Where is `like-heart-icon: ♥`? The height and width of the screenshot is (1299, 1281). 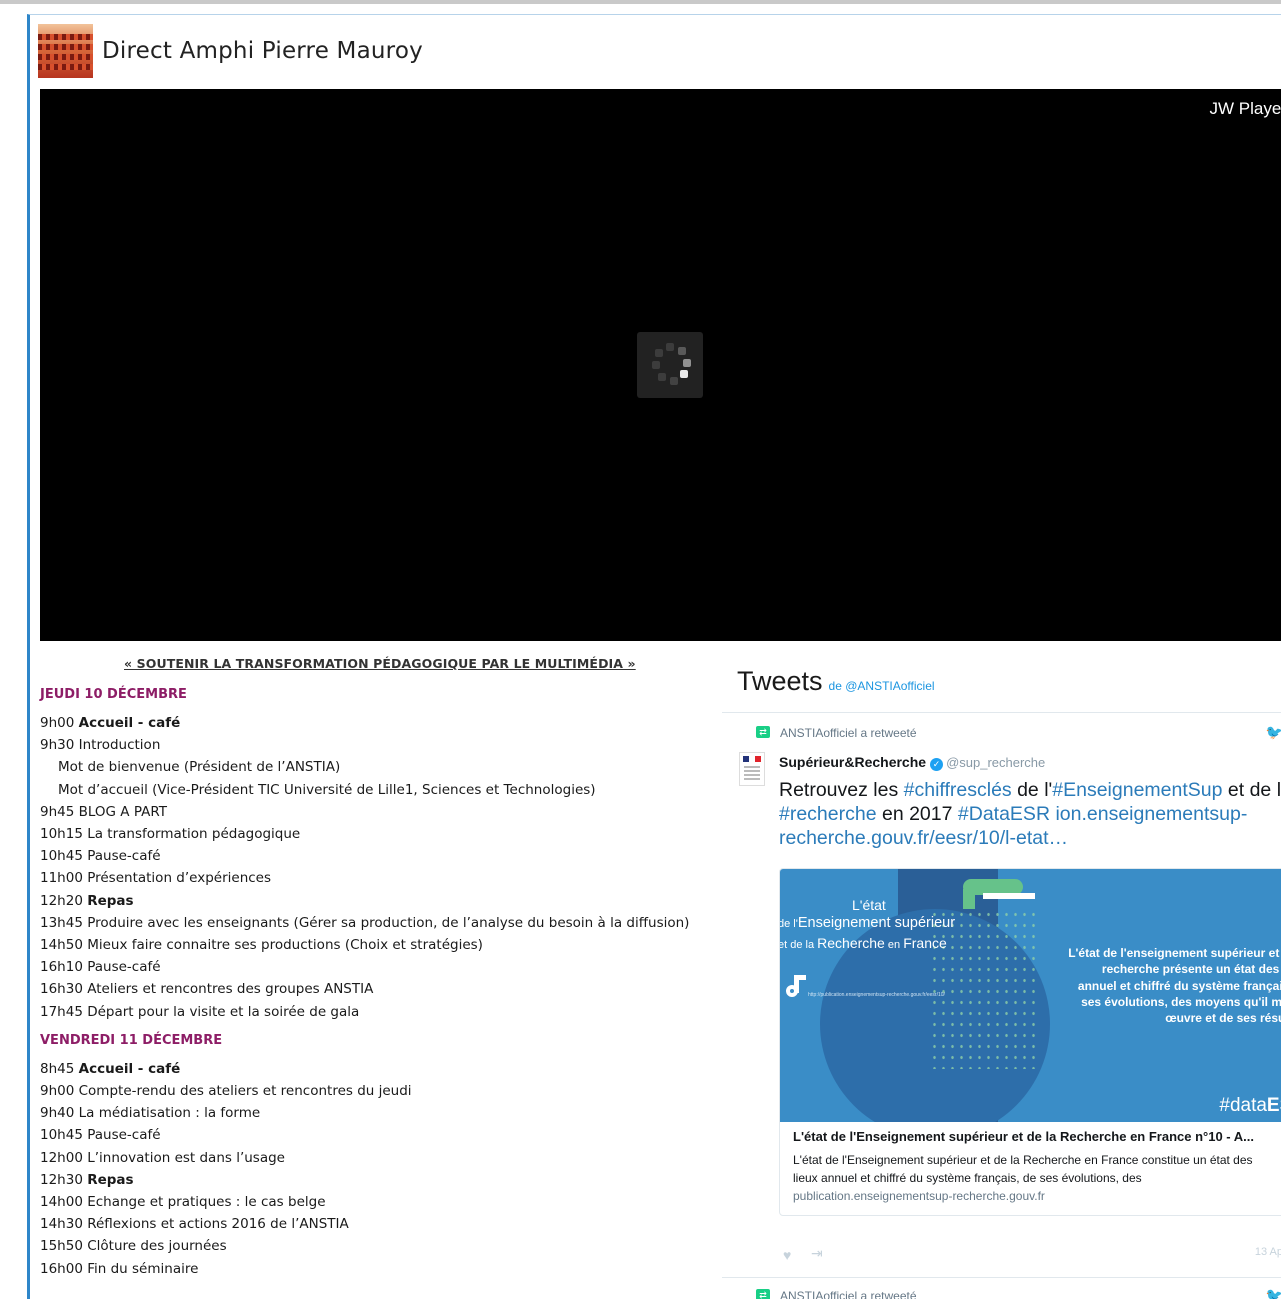
like-heart-icon: ♥ is located at coordinates (787, 1255).